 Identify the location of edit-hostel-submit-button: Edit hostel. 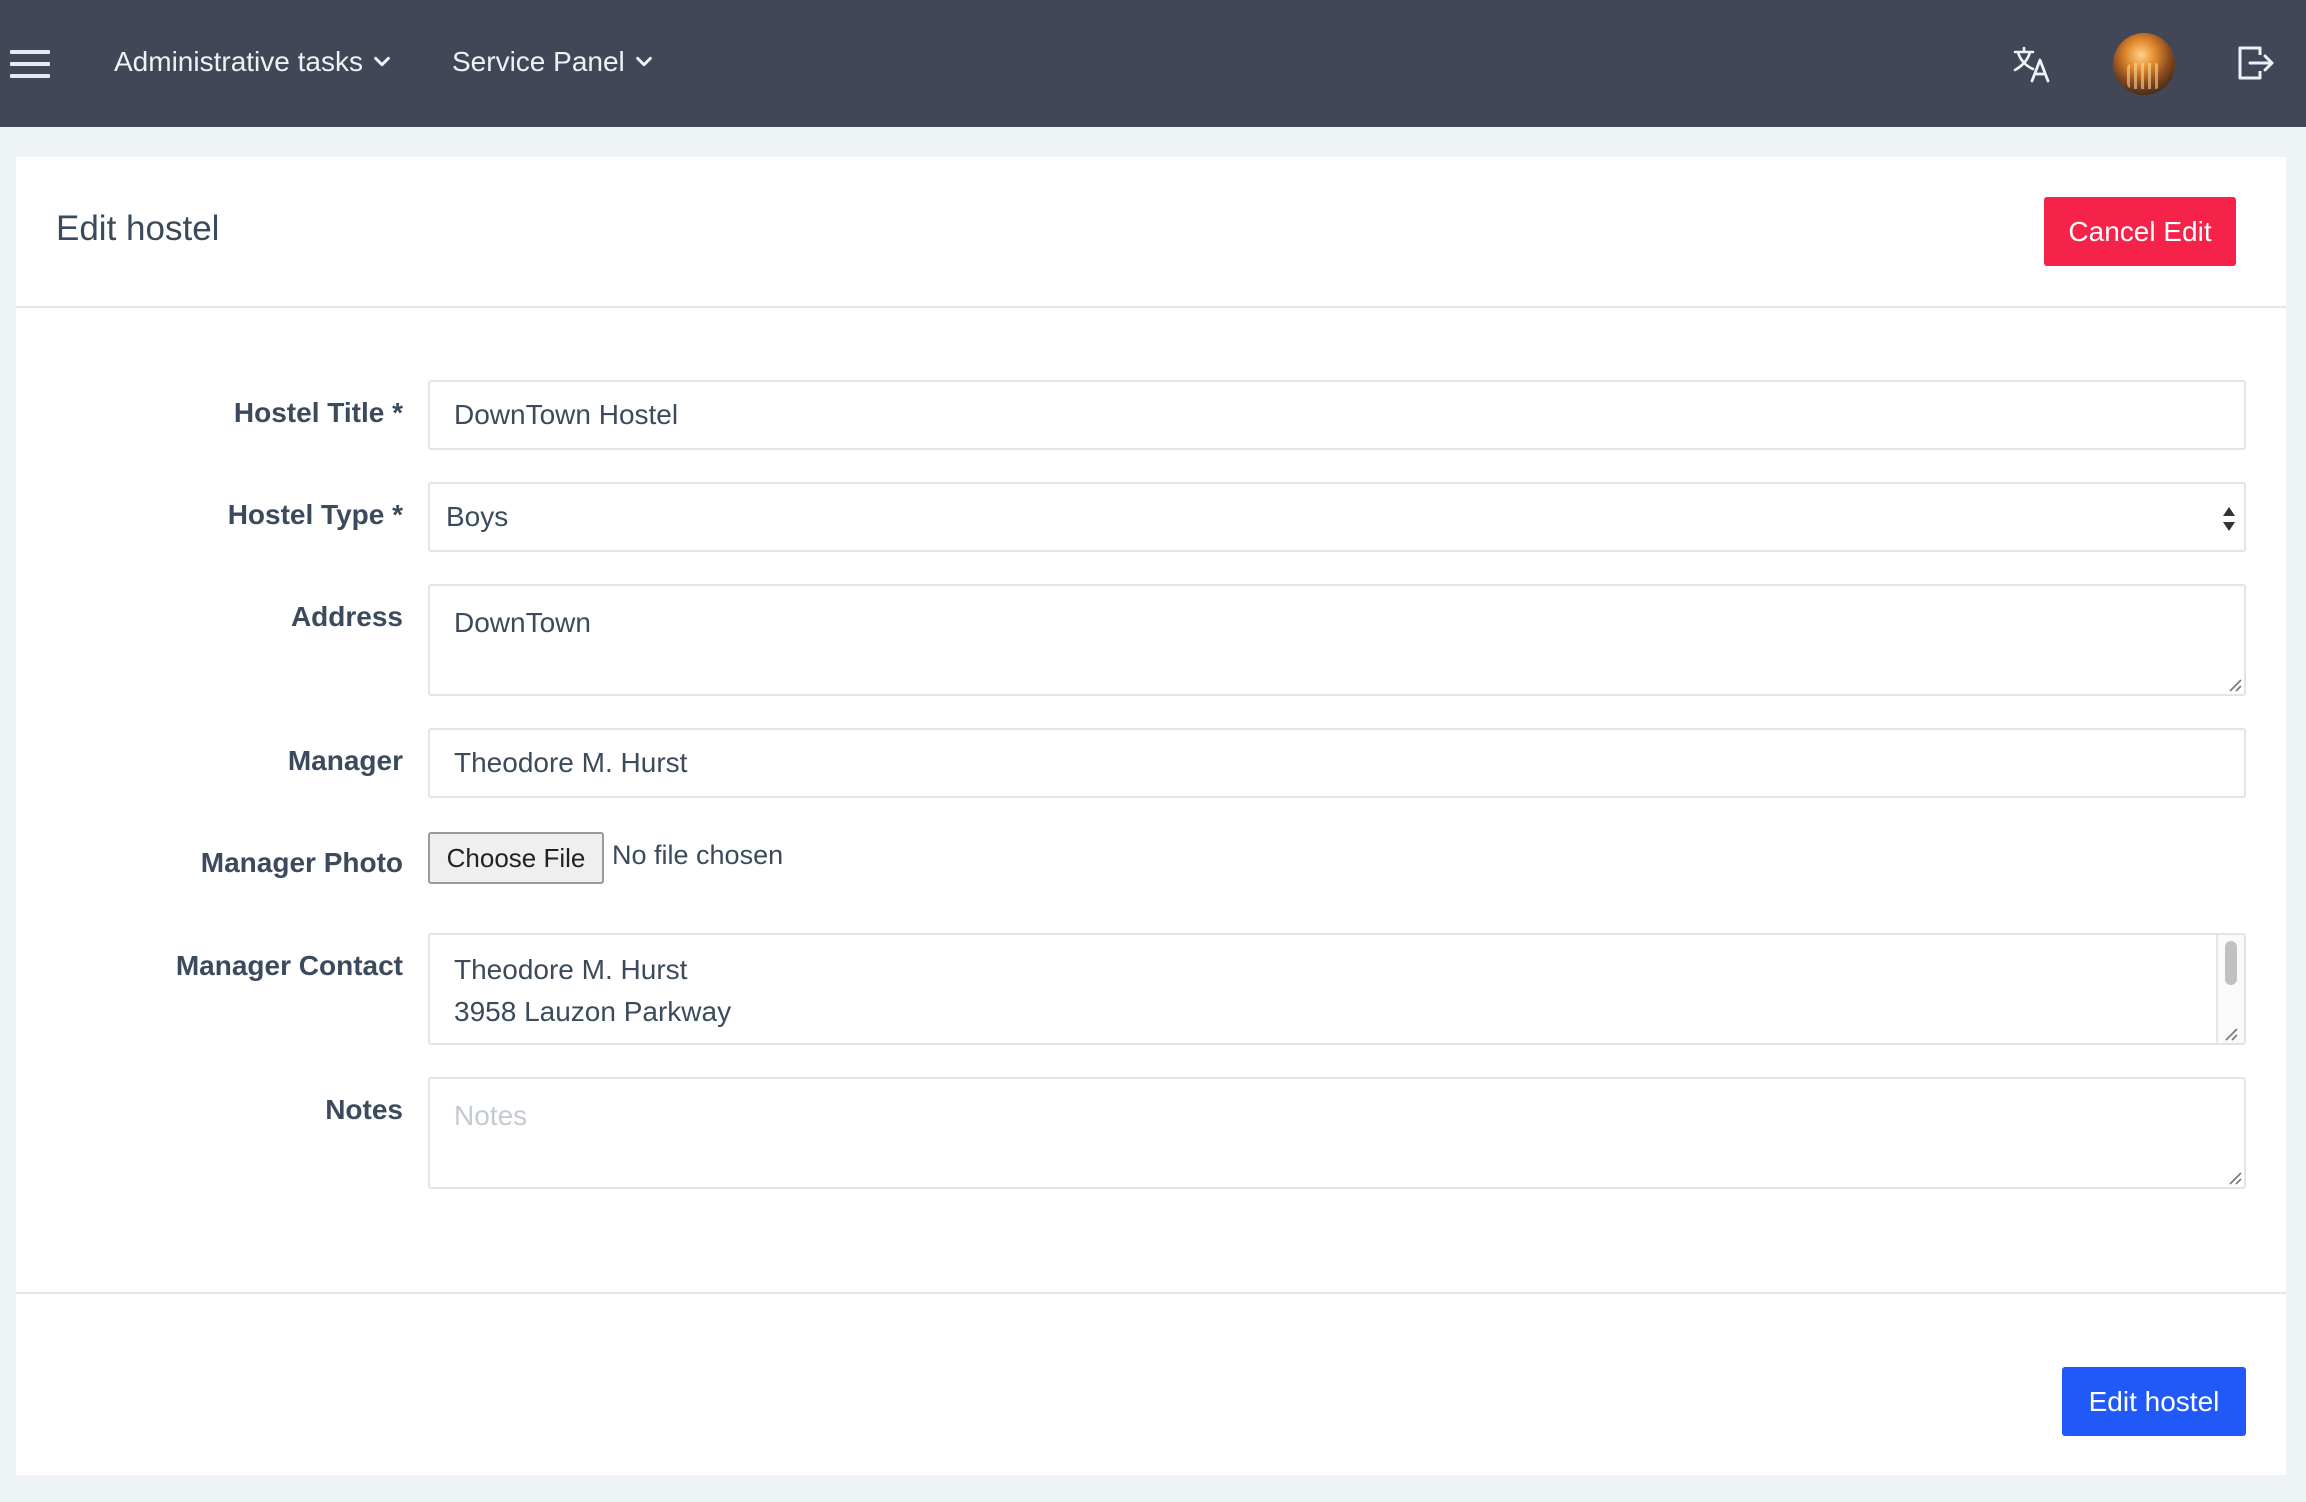
(2154, 1401).